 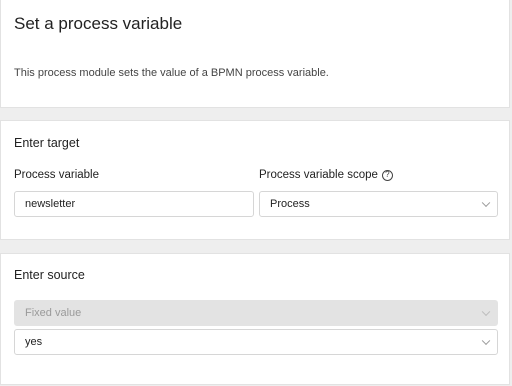 What do you see at coordinates (256, 313) in the screenshot?
I see `source-type-select: Fixed value` at bounding box center [256, 313].